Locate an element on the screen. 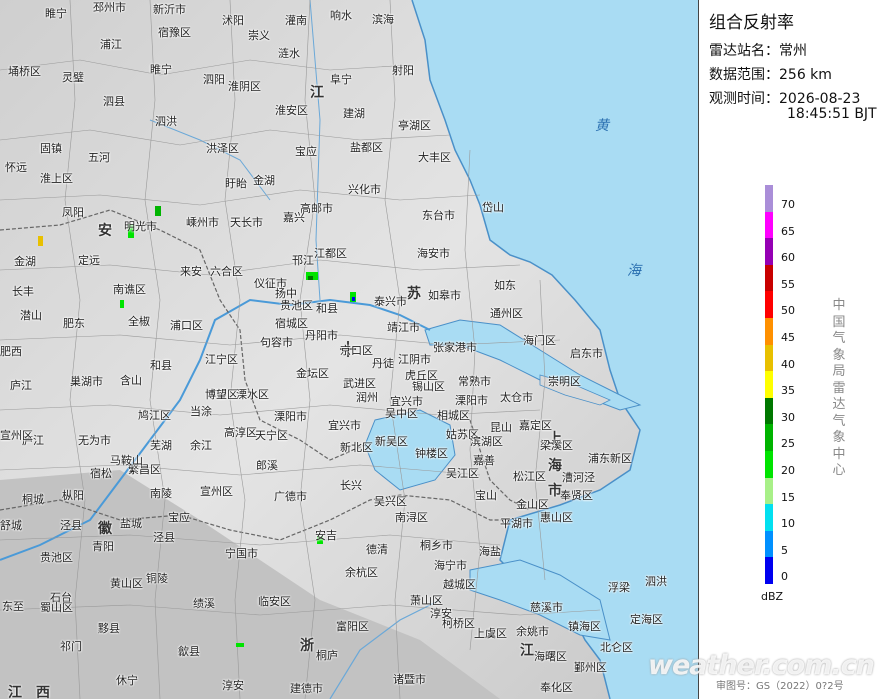 The width and height of the screenshot is (880, 699). place-label: 宣州区 is located at coordinates (216, 491).